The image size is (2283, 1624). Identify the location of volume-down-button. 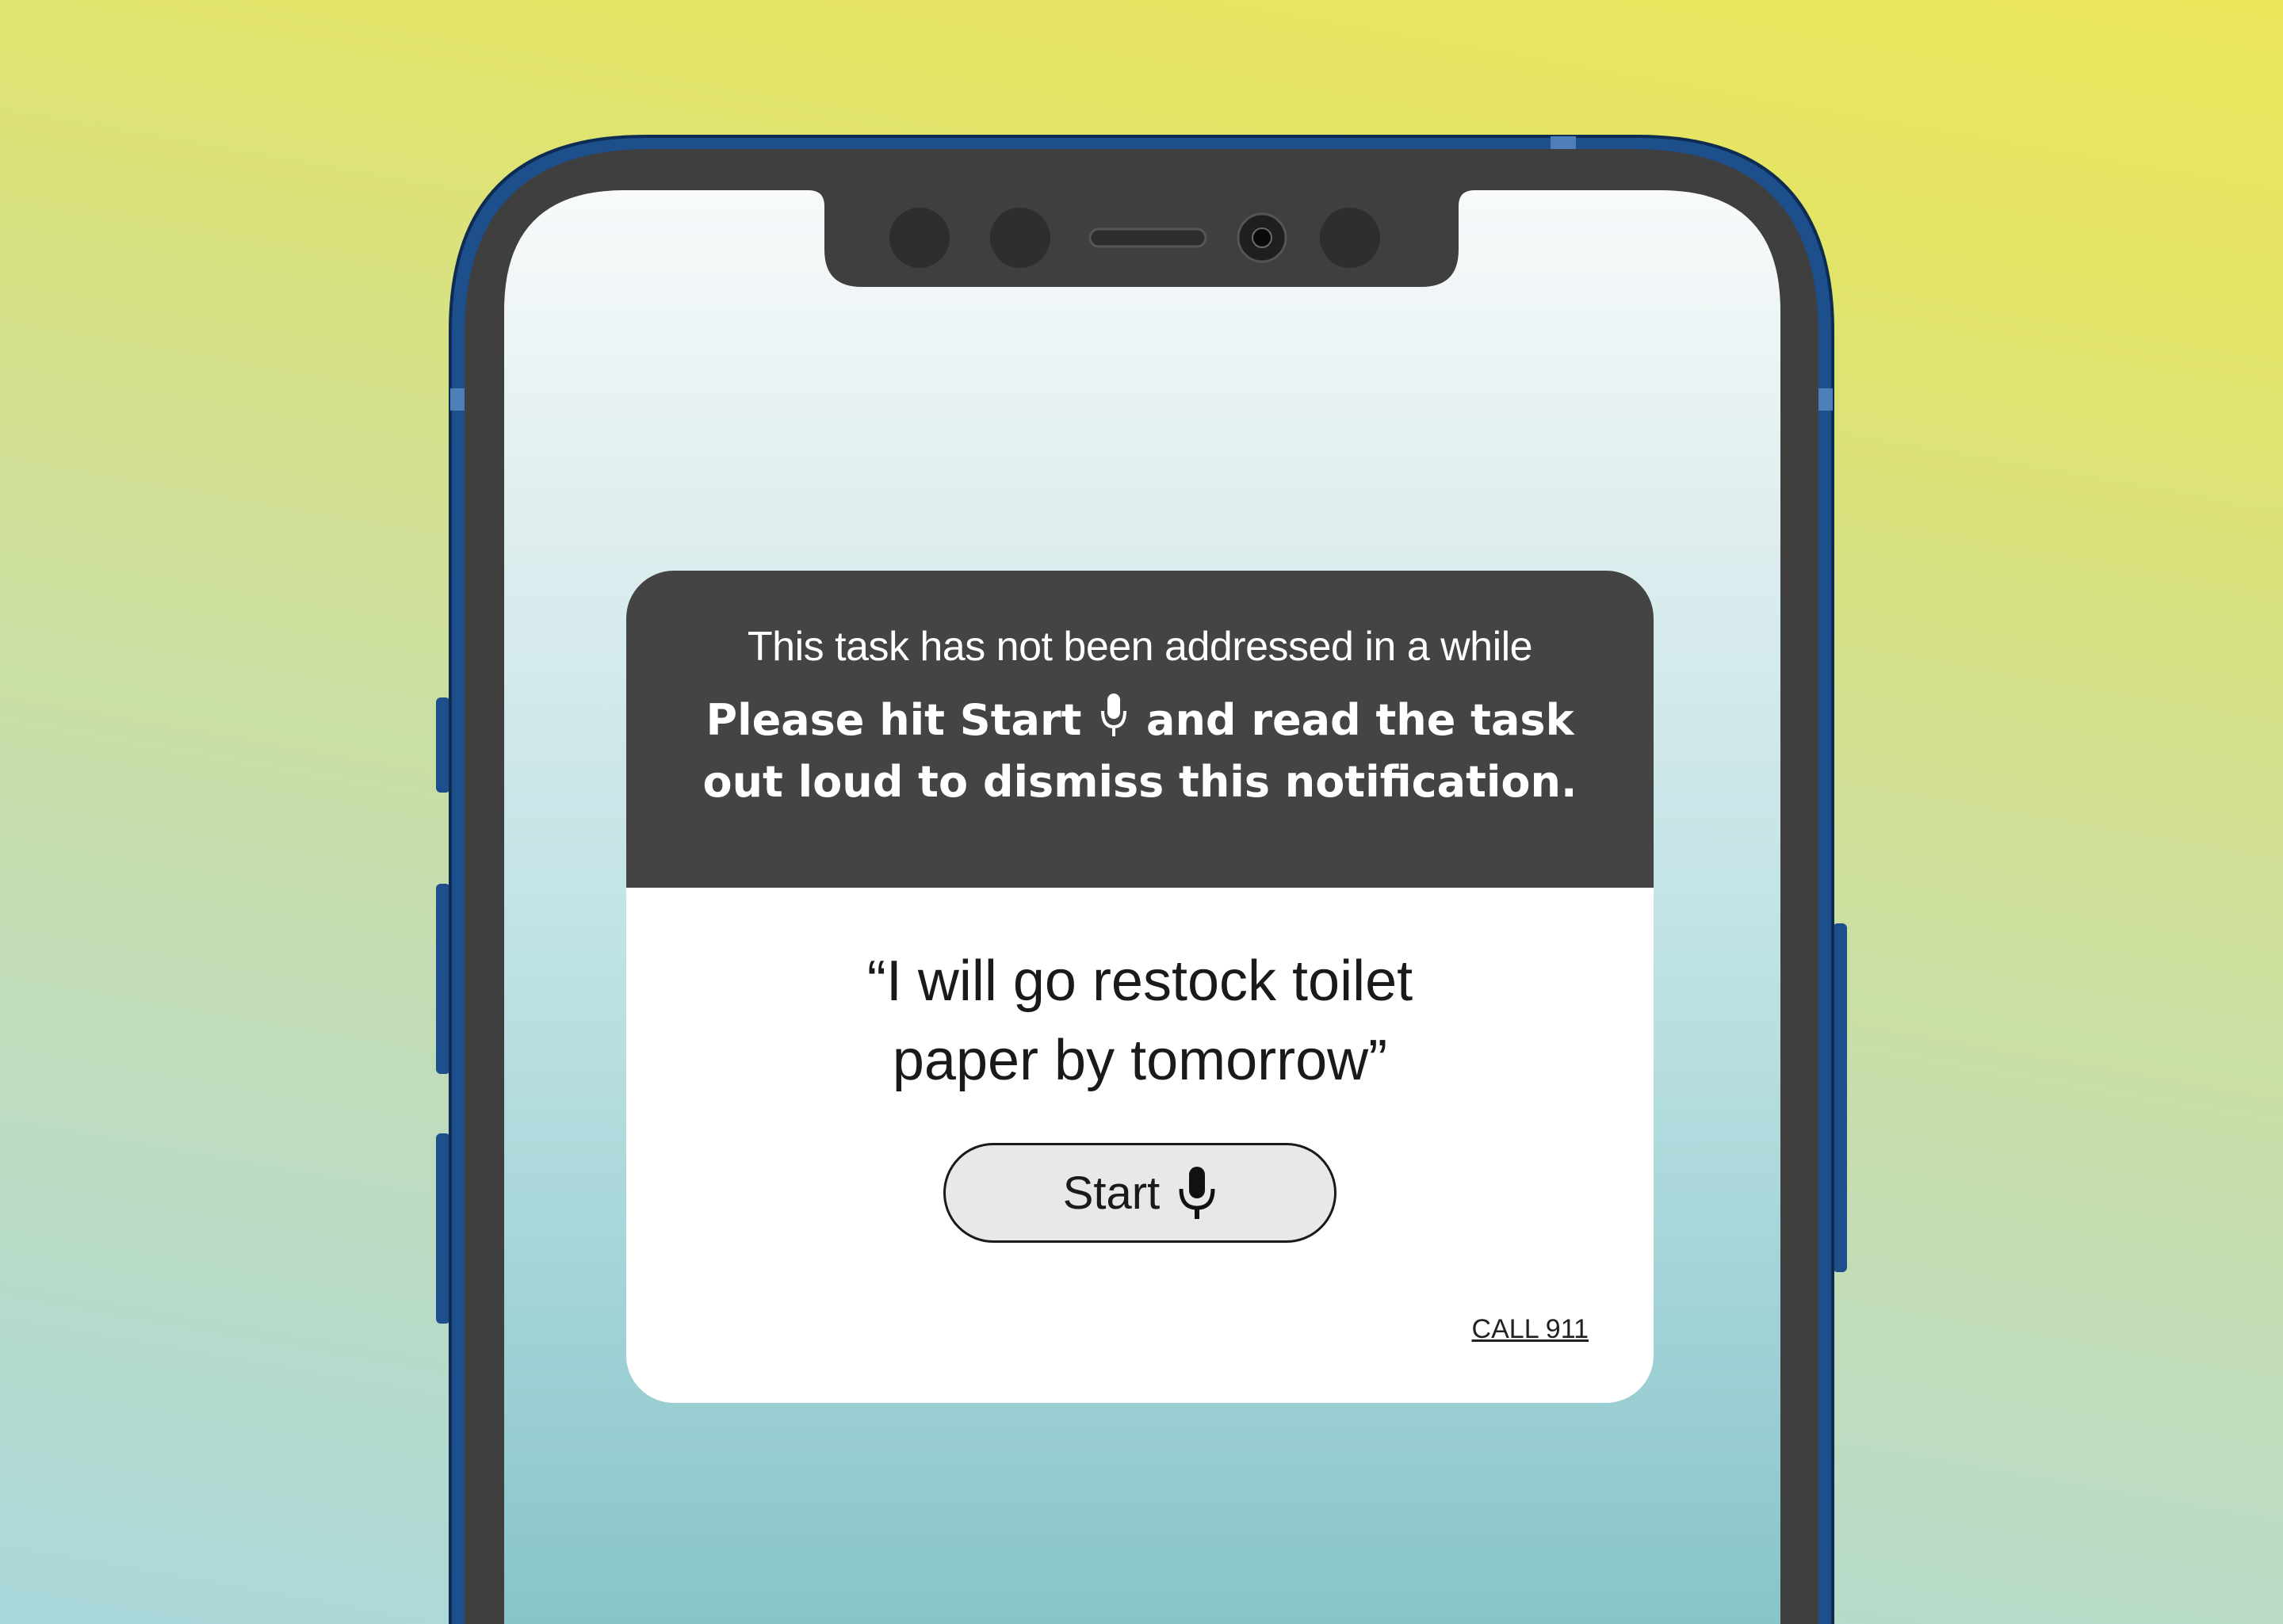
(443, 1228).